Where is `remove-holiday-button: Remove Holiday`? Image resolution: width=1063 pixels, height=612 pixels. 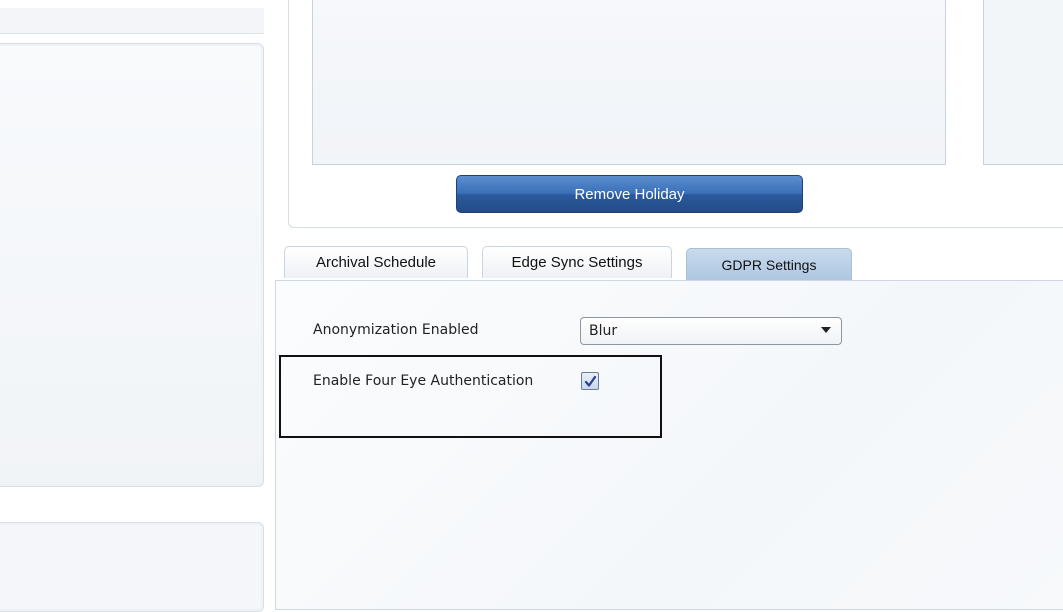
remove-holiday-button: Remove Holiday is located at coordinates (629, 194).